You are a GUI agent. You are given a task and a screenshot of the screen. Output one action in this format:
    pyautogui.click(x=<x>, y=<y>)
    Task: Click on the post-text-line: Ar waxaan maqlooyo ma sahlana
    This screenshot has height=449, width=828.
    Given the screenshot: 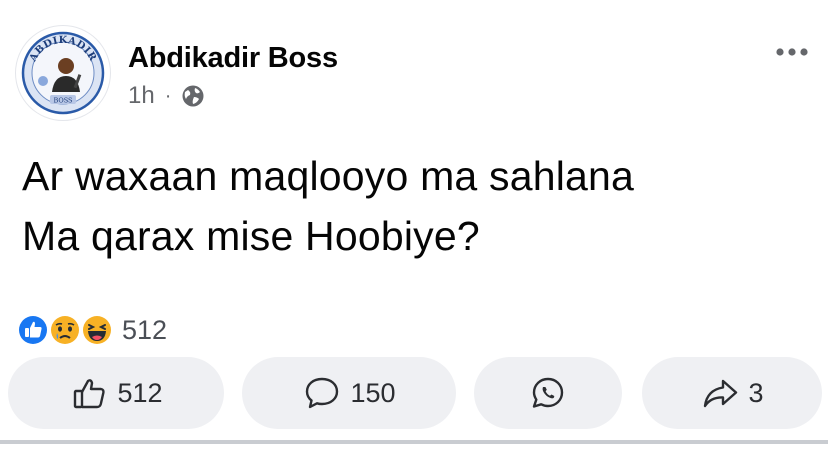 What is the action you would take?
    pyautogui.click(x=328, y=176)
    